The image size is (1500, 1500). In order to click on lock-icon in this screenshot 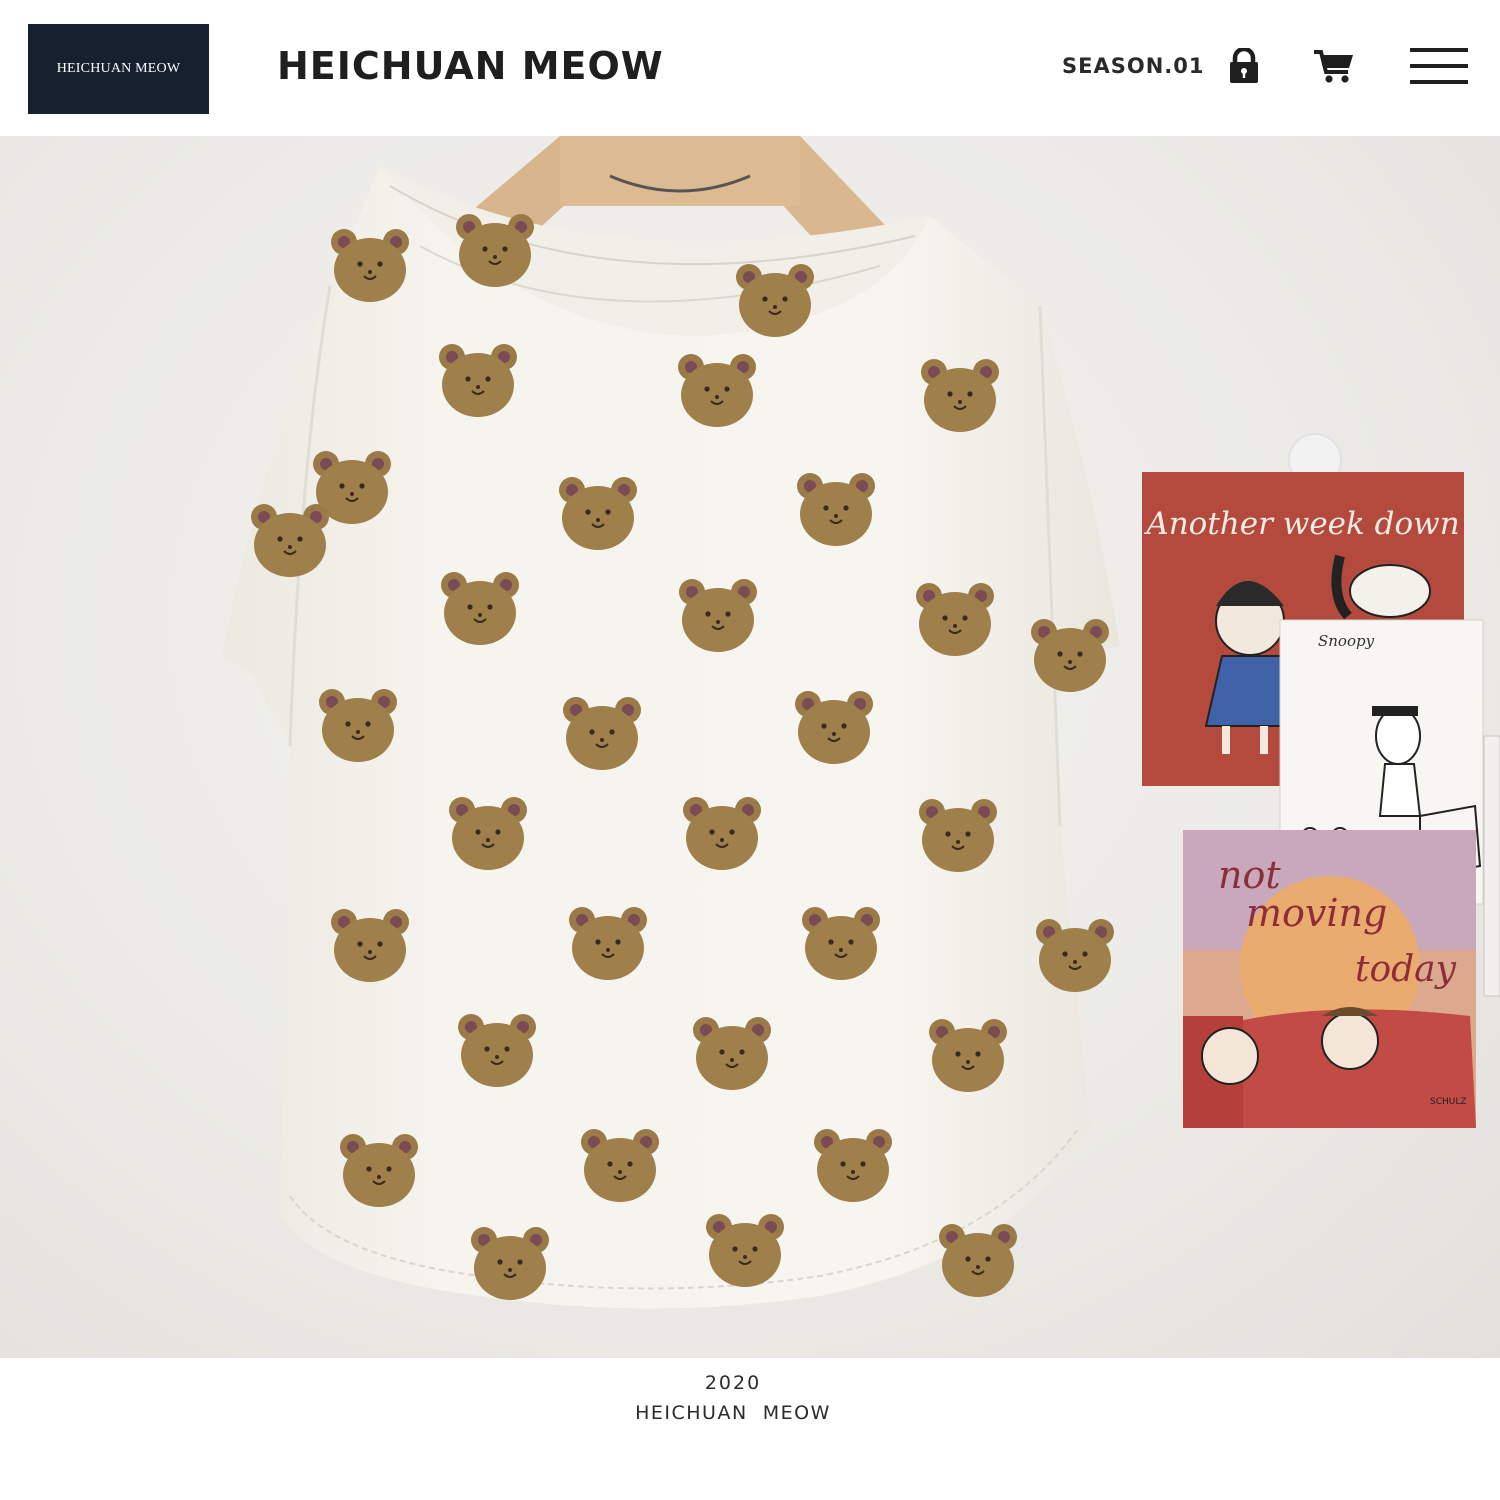, I will do `click(1244, 66)`.